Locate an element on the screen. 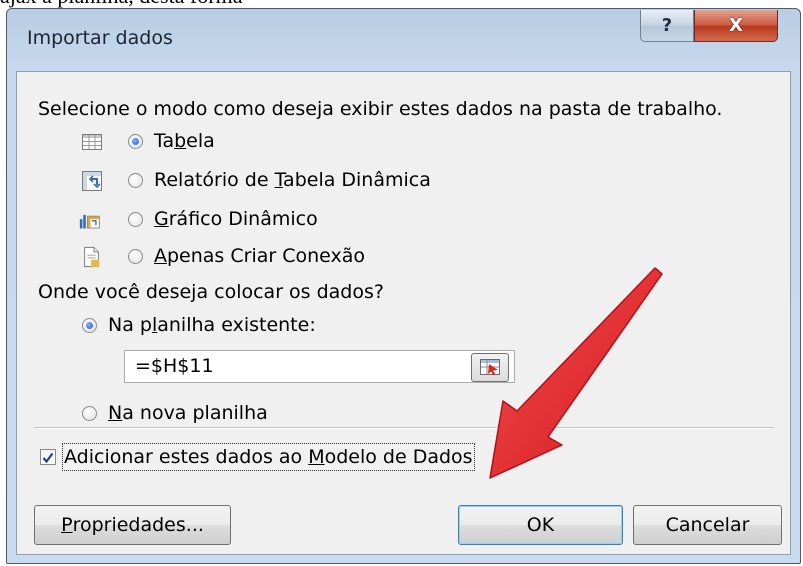 The width and height of the screenshot is (803, 566). cancel-button: Cancelar is located at coordinates (707, 525).